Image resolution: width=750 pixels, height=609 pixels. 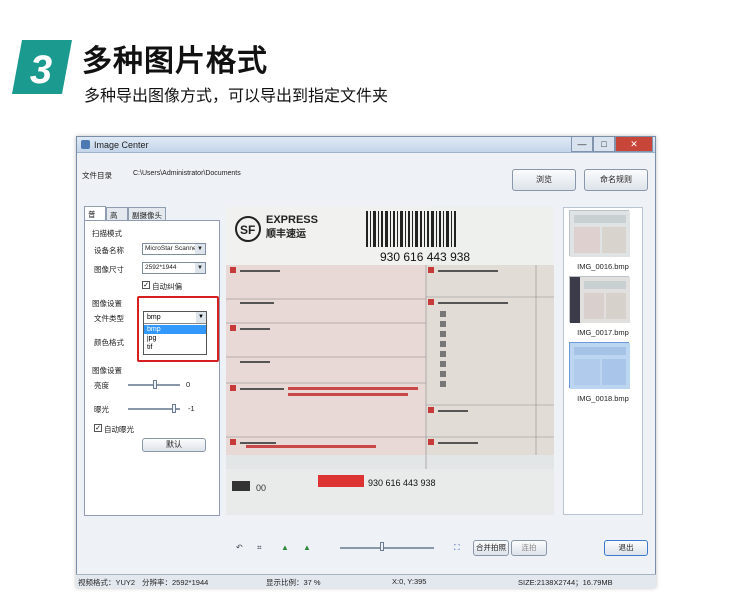 I want to click on naming-rule-button: 命名规则, so click(x=616, y=180).